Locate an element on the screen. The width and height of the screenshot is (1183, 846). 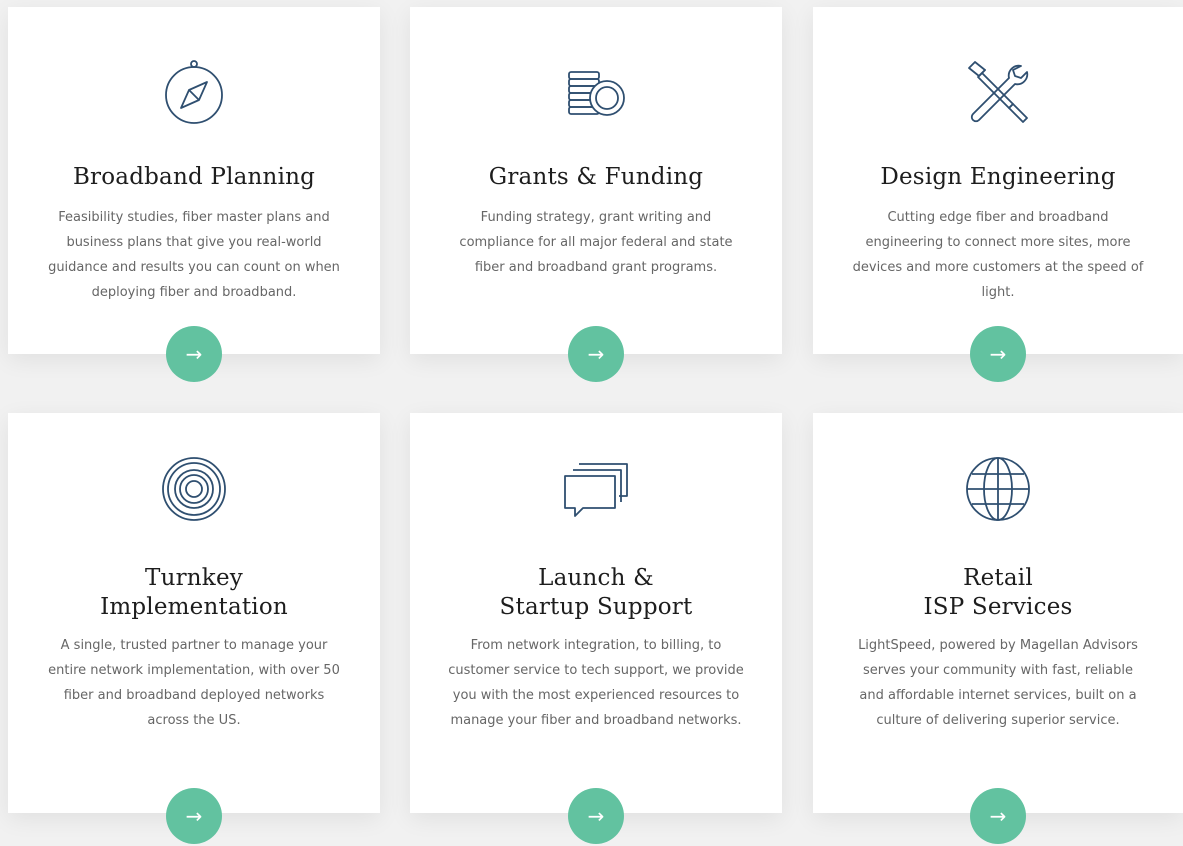
card-title: Broadband Planning is located at coordinates (194, 177).